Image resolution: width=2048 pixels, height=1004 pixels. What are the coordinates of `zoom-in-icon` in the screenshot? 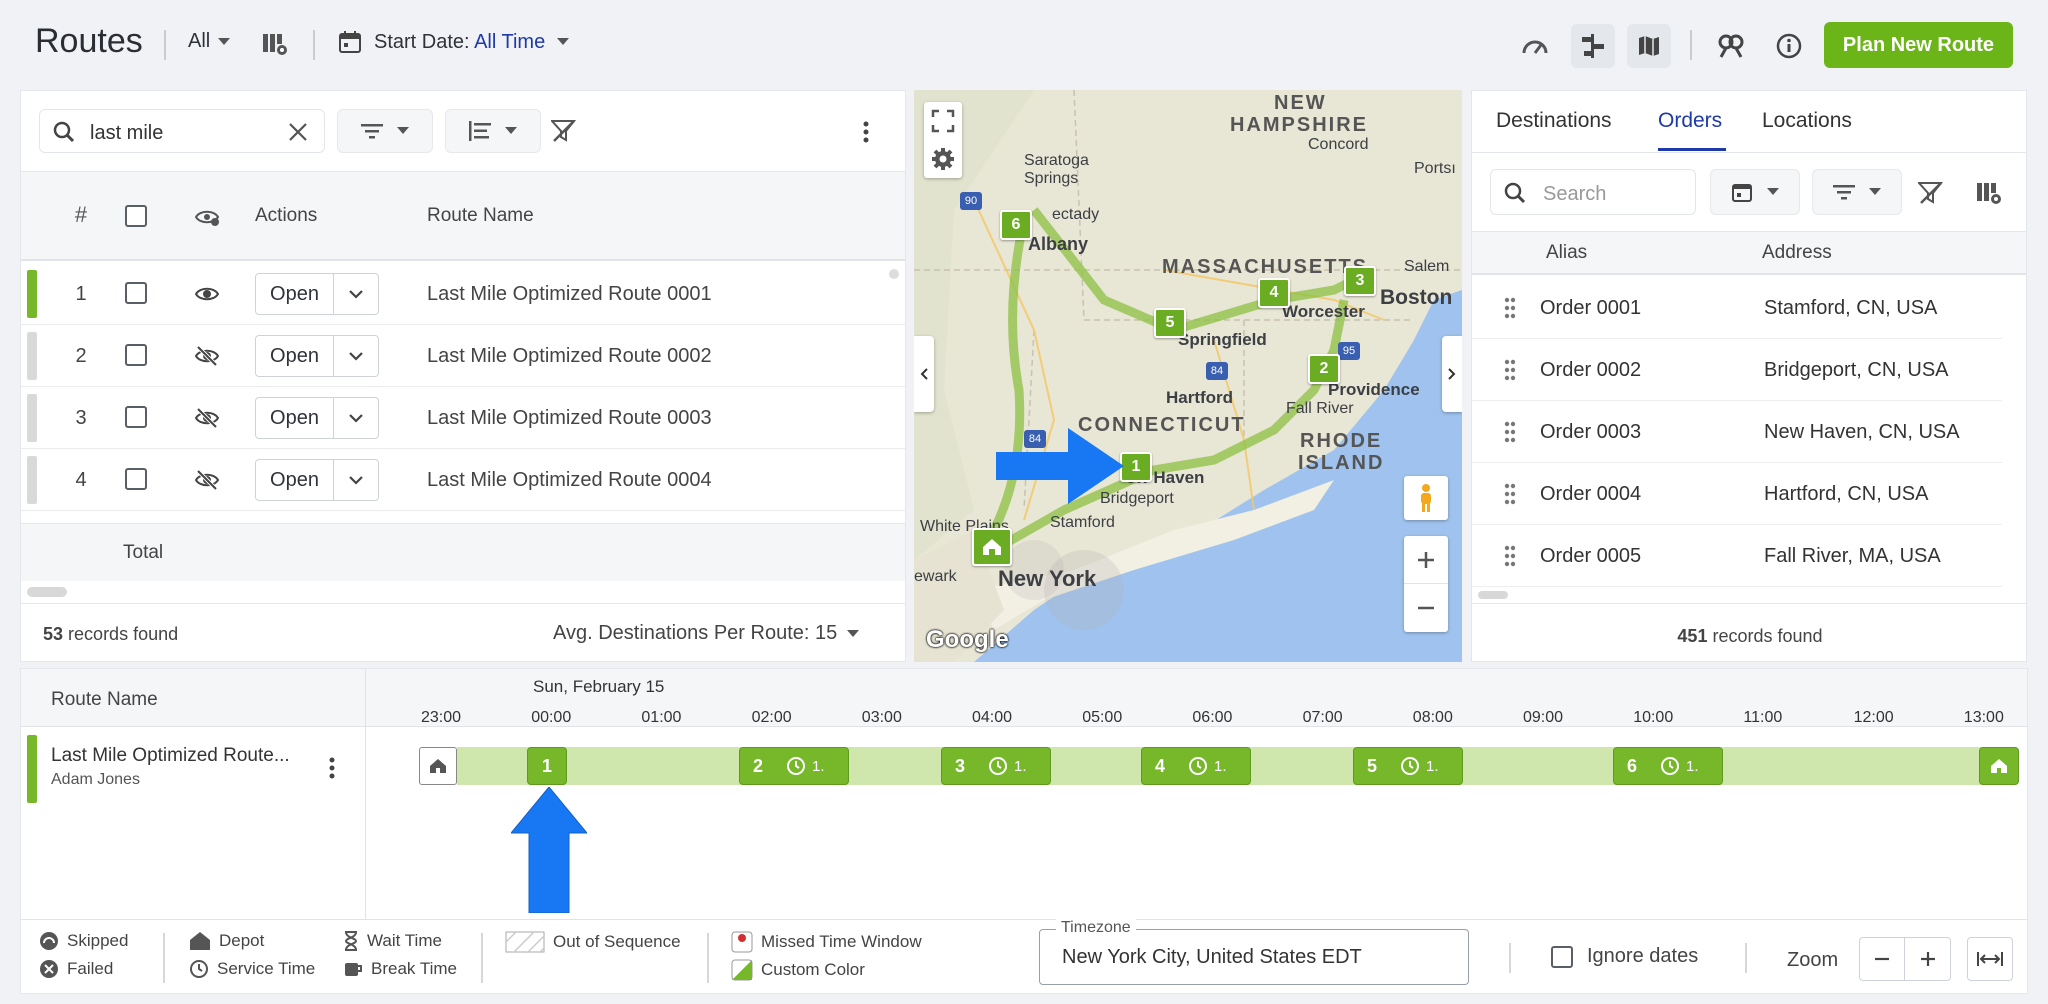 It's located at (1927, 959).